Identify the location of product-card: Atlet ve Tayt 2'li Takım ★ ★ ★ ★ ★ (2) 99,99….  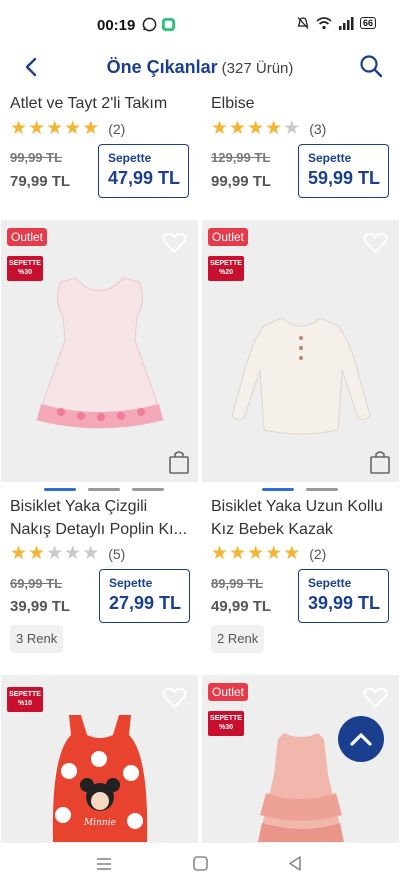
(108, 145).